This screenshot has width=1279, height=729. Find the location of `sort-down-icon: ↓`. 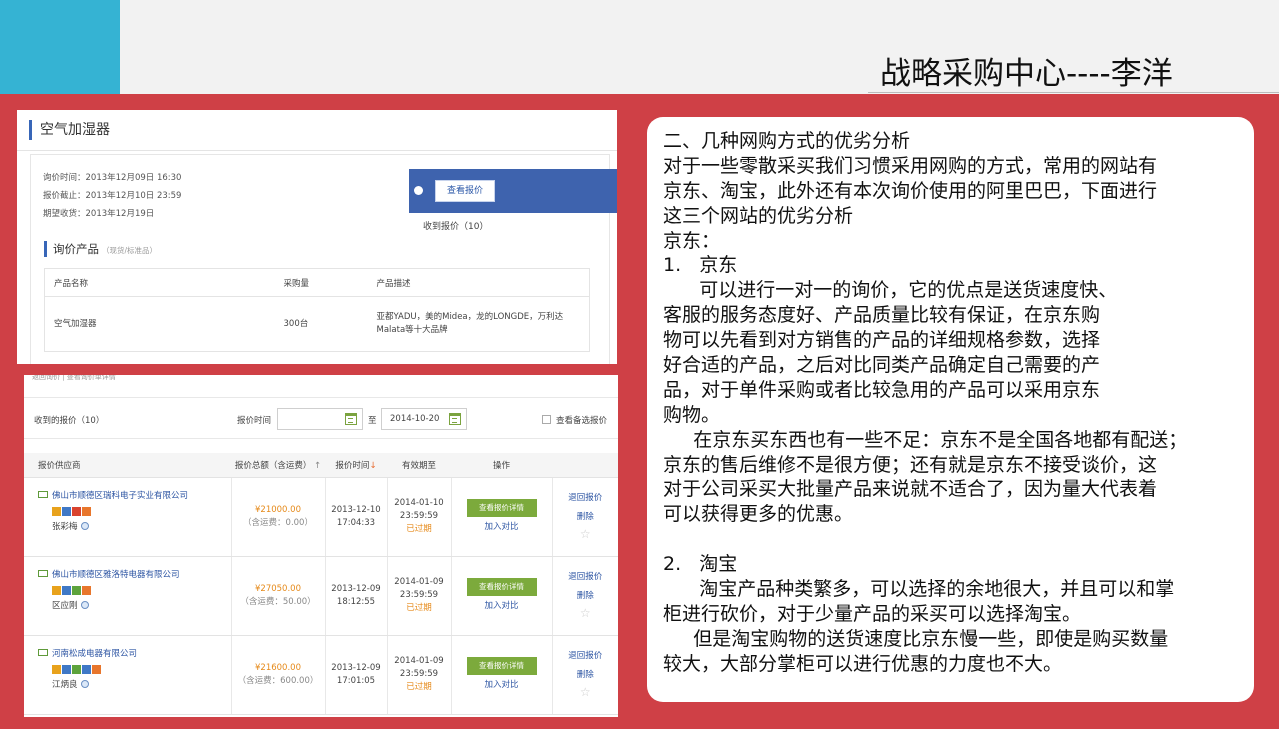

sort-down-icon: ↓ is located at coordinates (372, 466).